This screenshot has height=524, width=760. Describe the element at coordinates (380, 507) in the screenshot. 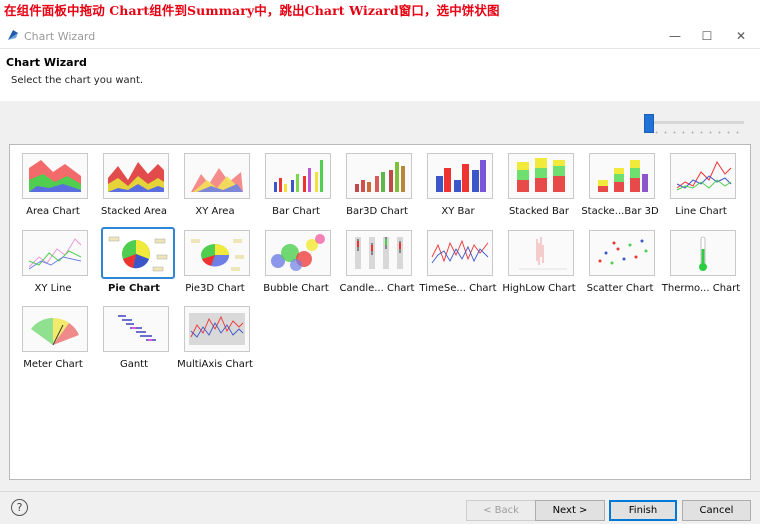

I see `wizard-footer: ? < Back Next > Finish Cancel` at that location.